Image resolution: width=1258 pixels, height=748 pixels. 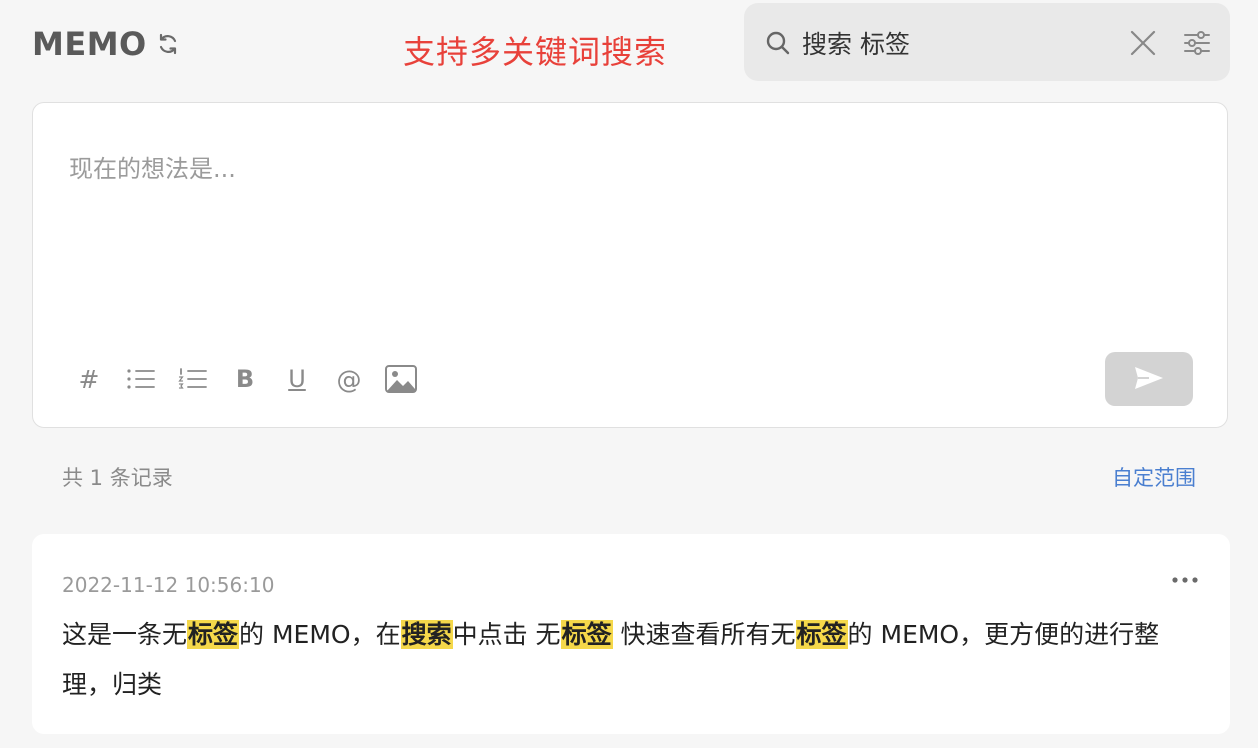 I want to click on numbered-list-icon, so click(x=193, y=379).